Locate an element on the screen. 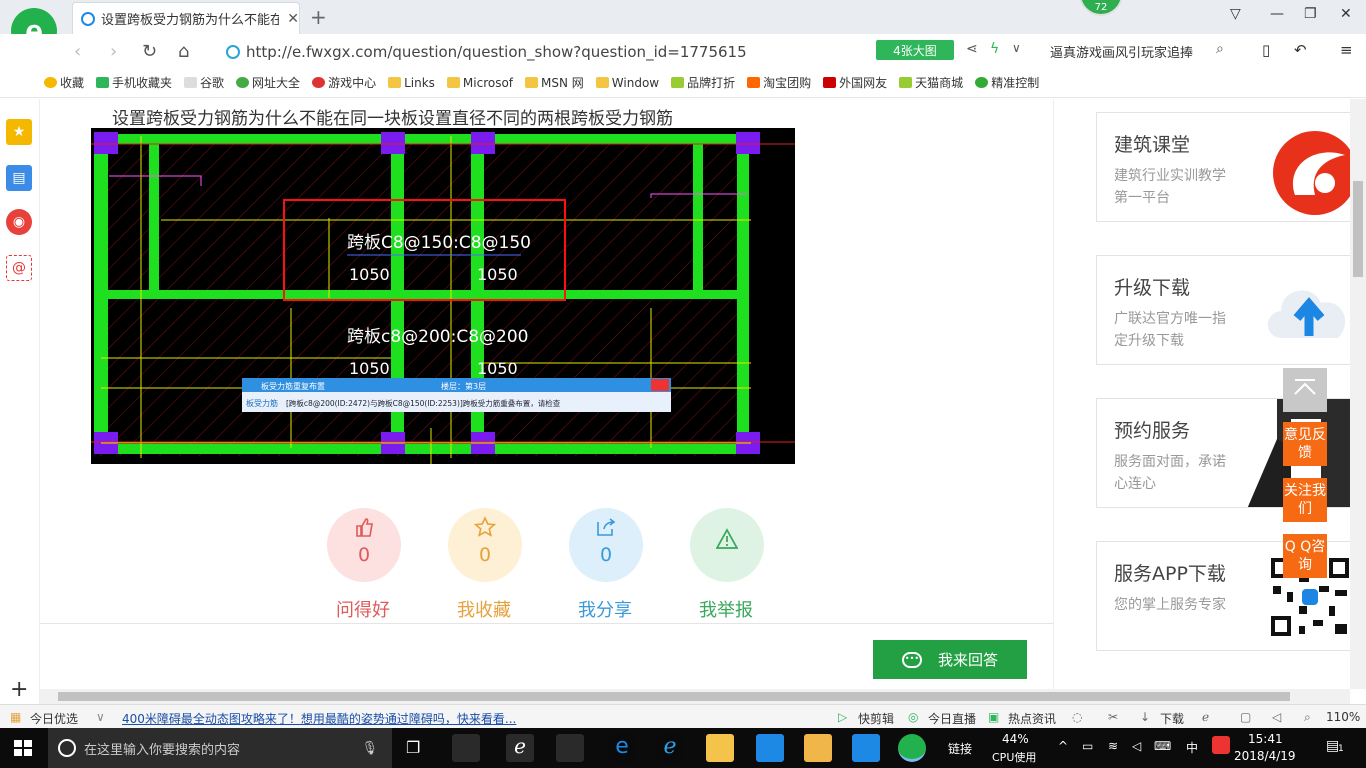 The image size is (1366, 768). qq-consult-button: Q Q咨询 is located at coordinates (1305, 556).